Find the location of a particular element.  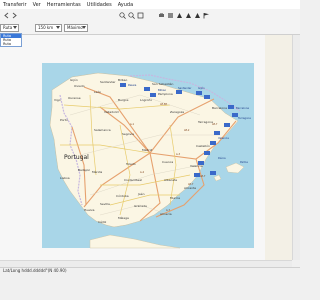

city-label: Porto is located at coordinates (64, 120).